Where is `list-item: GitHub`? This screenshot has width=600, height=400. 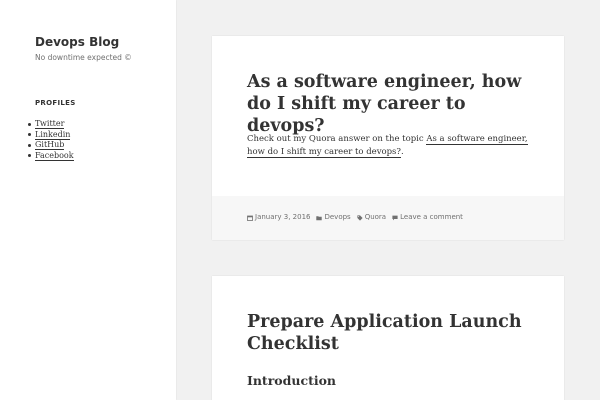
list-item: GitHub is located at coordinates (51, 145).